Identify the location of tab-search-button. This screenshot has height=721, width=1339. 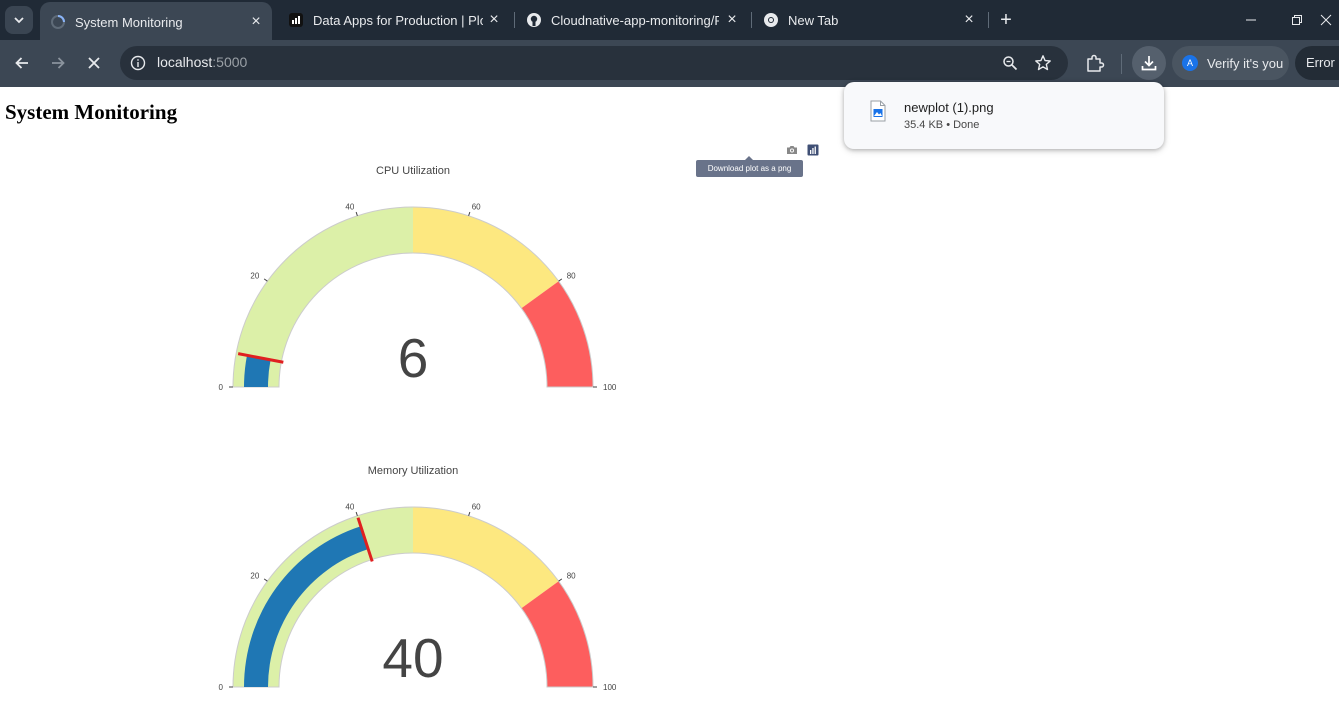
(19, 20).